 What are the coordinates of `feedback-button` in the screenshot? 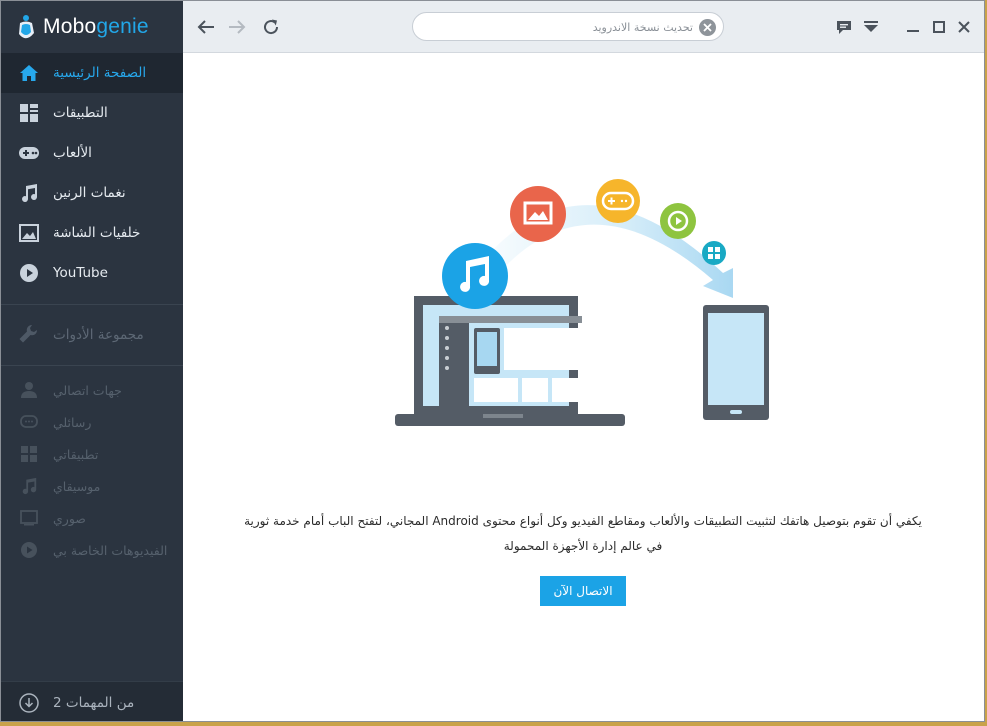 It's located at (844, 27).